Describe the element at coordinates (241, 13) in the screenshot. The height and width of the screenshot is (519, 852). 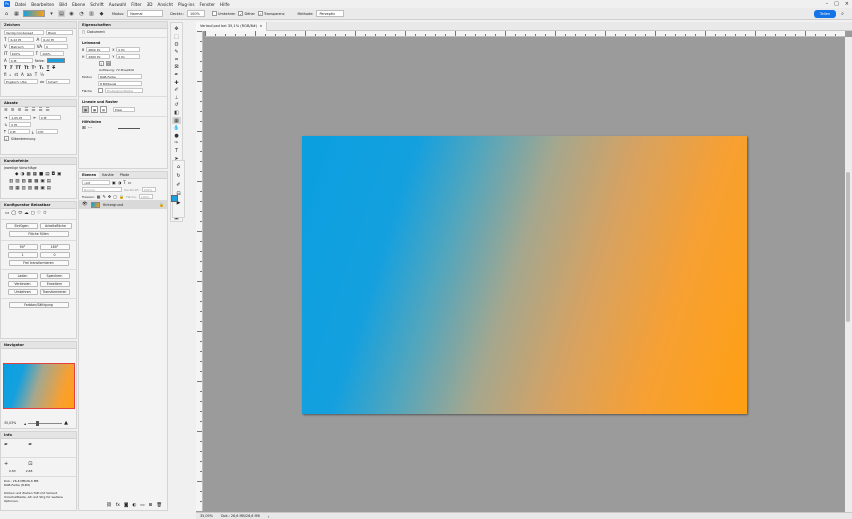
I see `dither-box: ✓` at that location.